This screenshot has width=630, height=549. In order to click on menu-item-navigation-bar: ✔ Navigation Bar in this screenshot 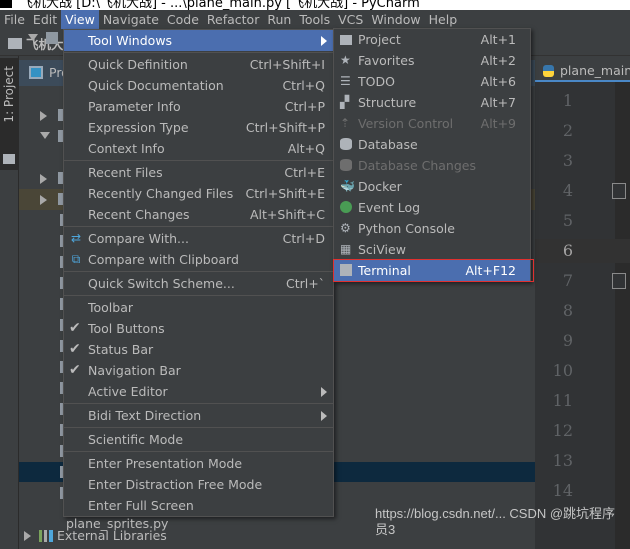, I will do `click(198, 370)`.